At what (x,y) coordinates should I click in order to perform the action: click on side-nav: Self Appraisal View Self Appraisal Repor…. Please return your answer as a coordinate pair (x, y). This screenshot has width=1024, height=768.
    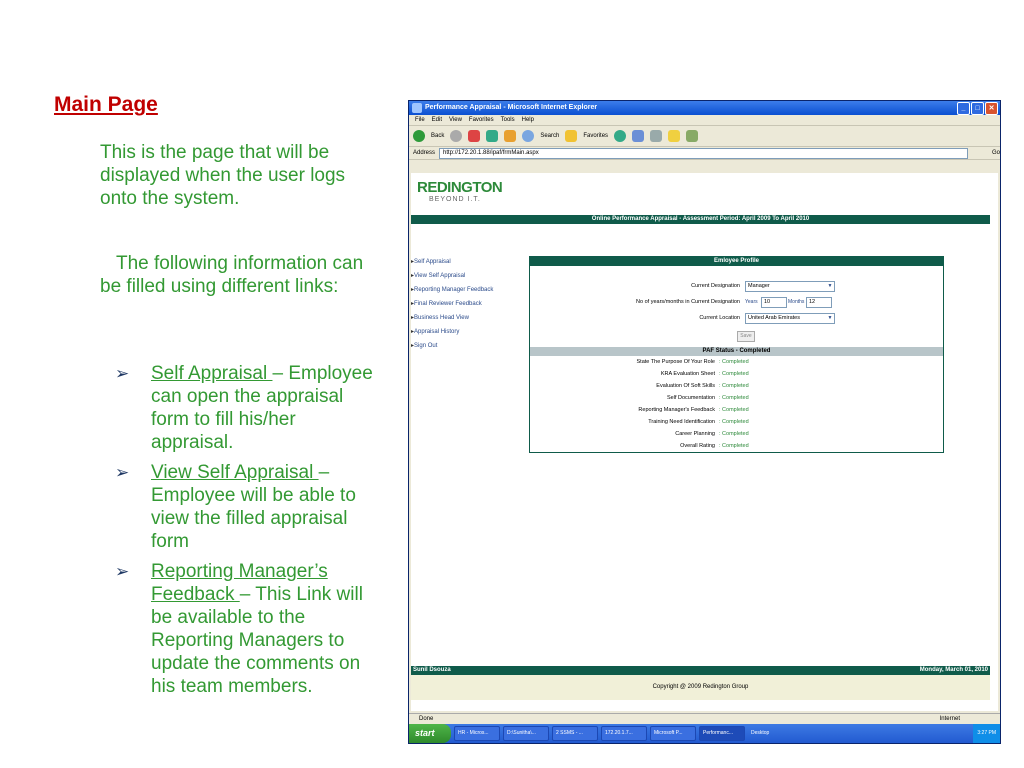
    Looking at the image, I should click on (452, 304).